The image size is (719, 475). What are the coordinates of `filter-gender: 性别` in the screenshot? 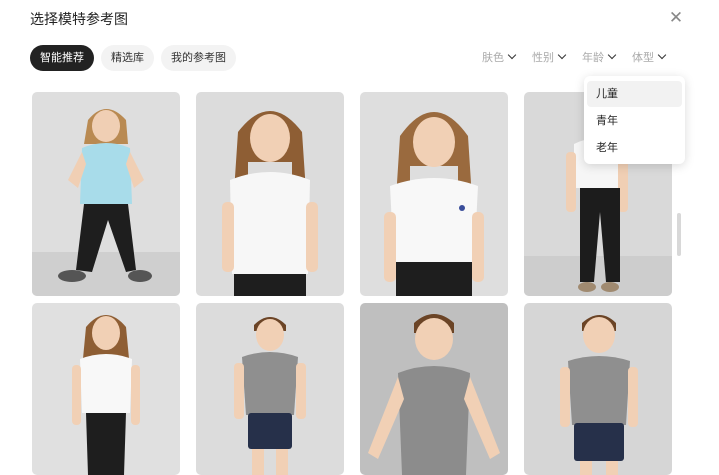 It's located at (549, 58).